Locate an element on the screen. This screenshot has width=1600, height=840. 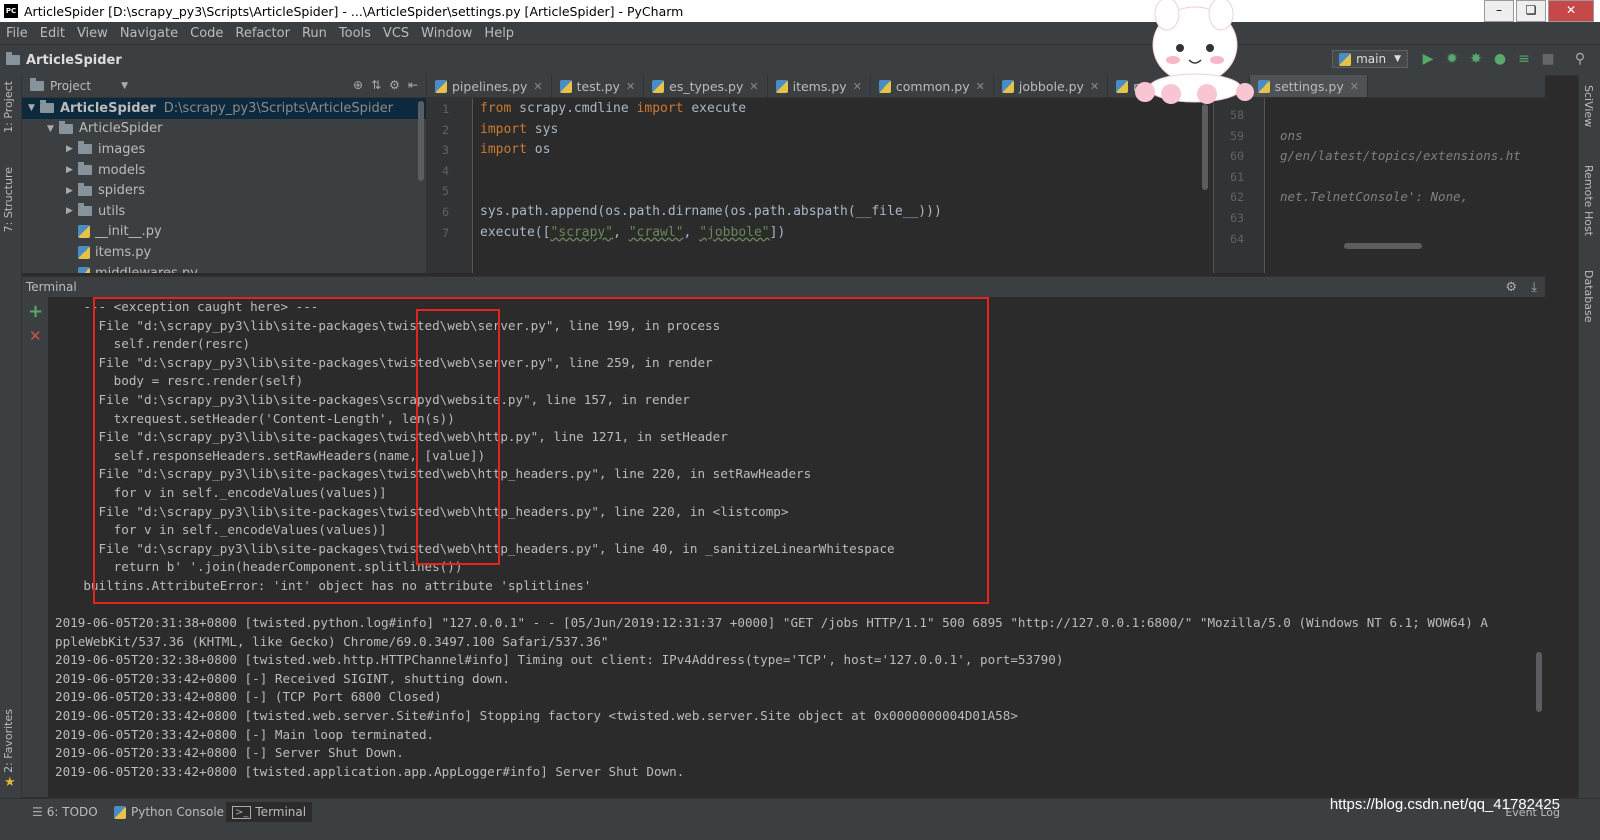
concurrency-icon: ≡ is located at coordinates (1524, 59).